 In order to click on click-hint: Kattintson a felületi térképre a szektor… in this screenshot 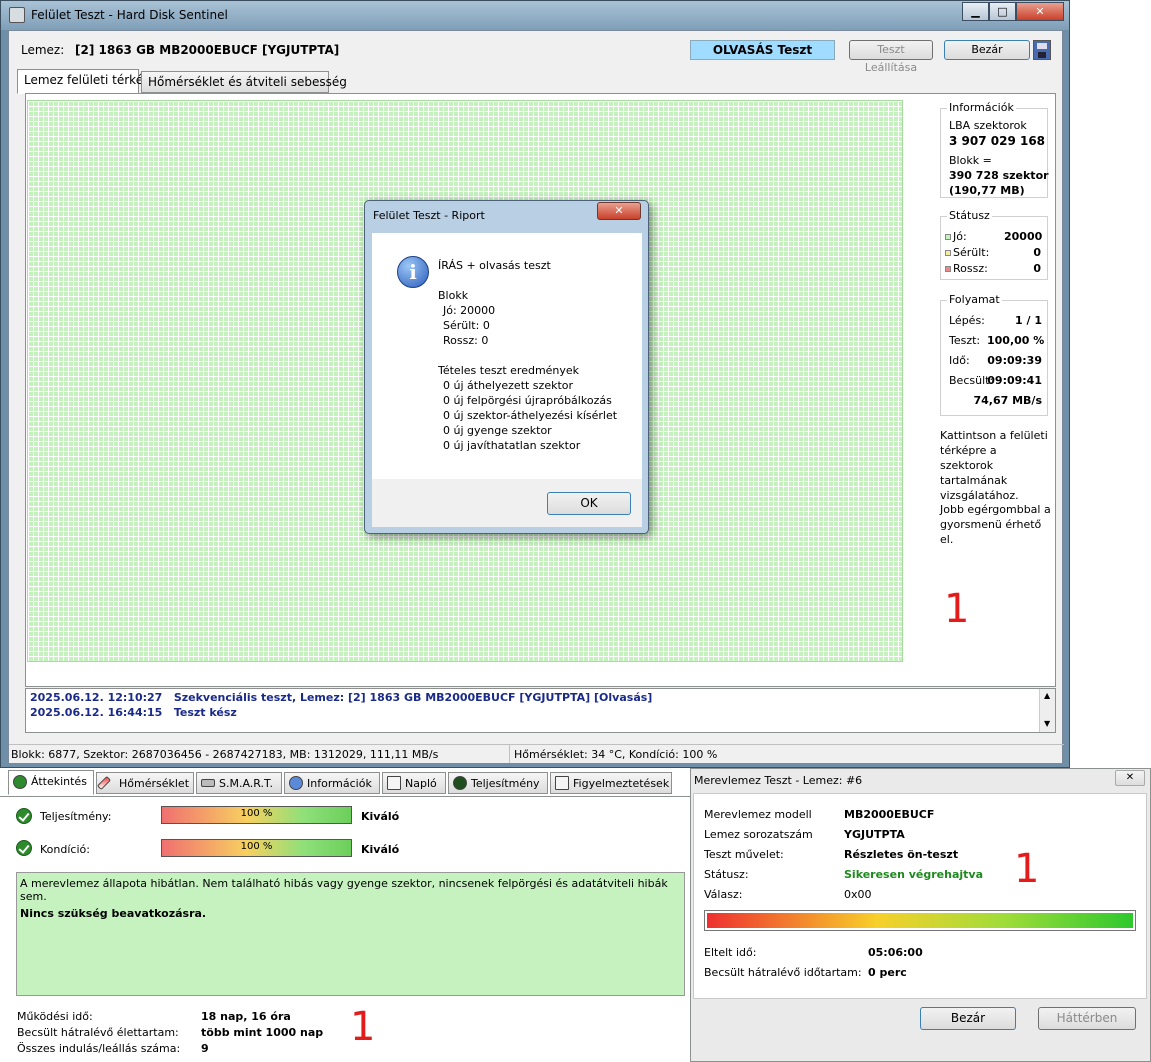, I will do `click(994, 465)`.